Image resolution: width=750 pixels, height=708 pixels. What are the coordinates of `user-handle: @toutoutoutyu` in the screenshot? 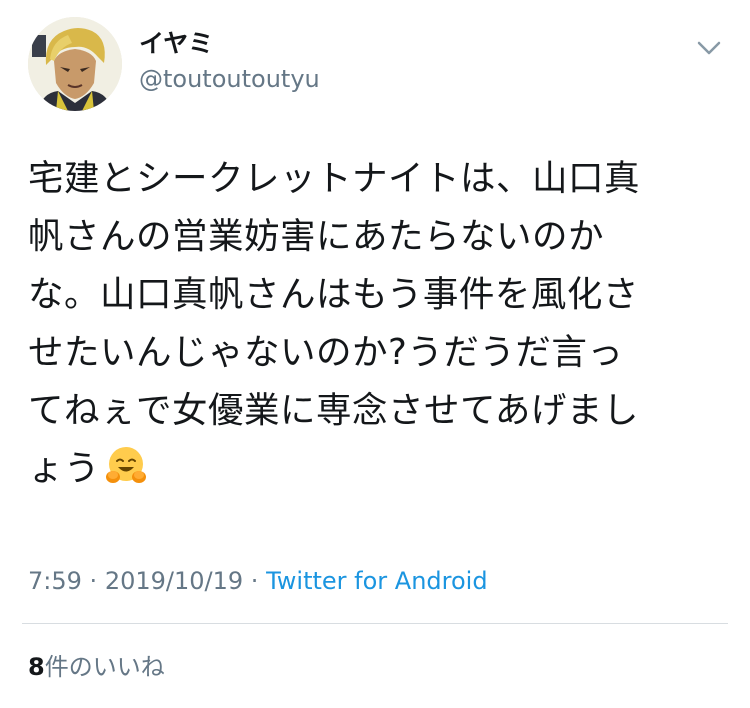 It's located at (229, 79).